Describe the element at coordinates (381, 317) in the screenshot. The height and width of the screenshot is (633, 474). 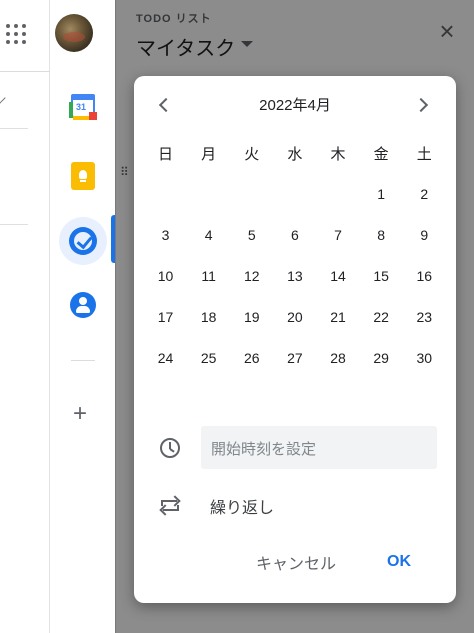
I see `calendar-day: 22` at that location.